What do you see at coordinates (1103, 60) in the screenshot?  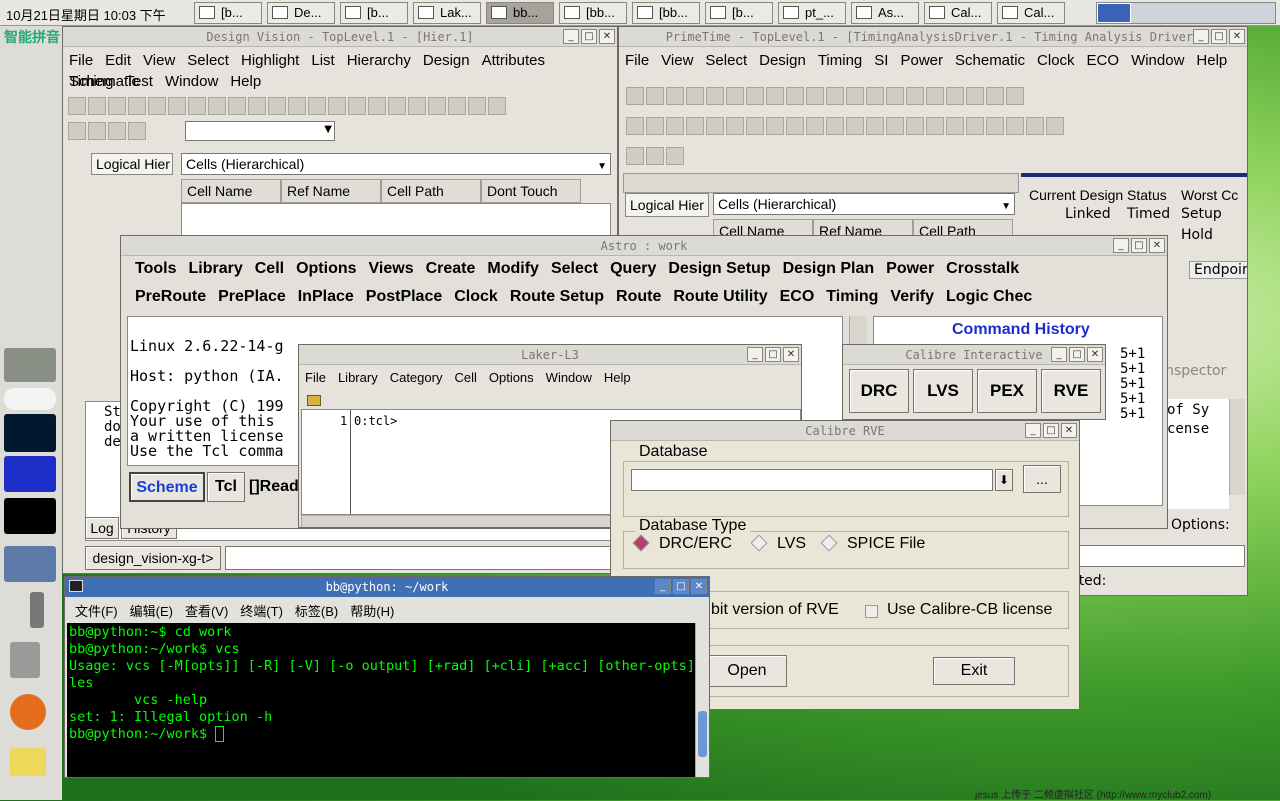 I see `menu-item: ECO` at bounding box center [1103, 60].